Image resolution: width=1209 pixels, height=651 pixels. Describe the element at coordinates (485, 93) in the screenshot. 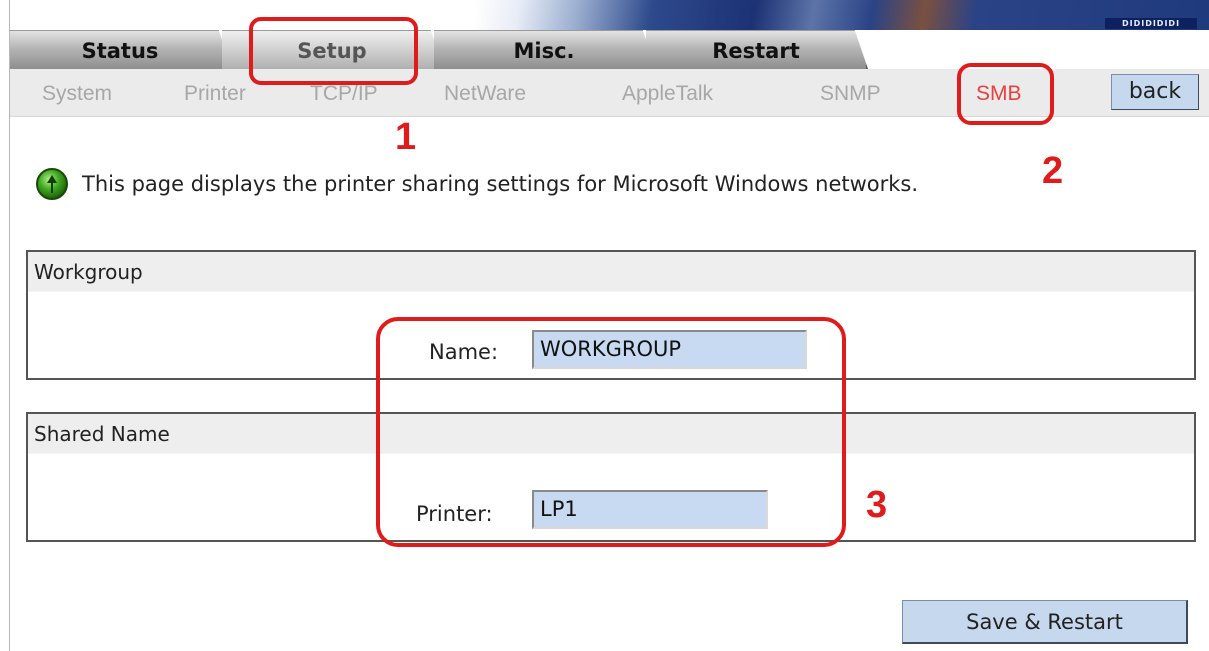

I see `subnav-netware: NetWare` at that location.